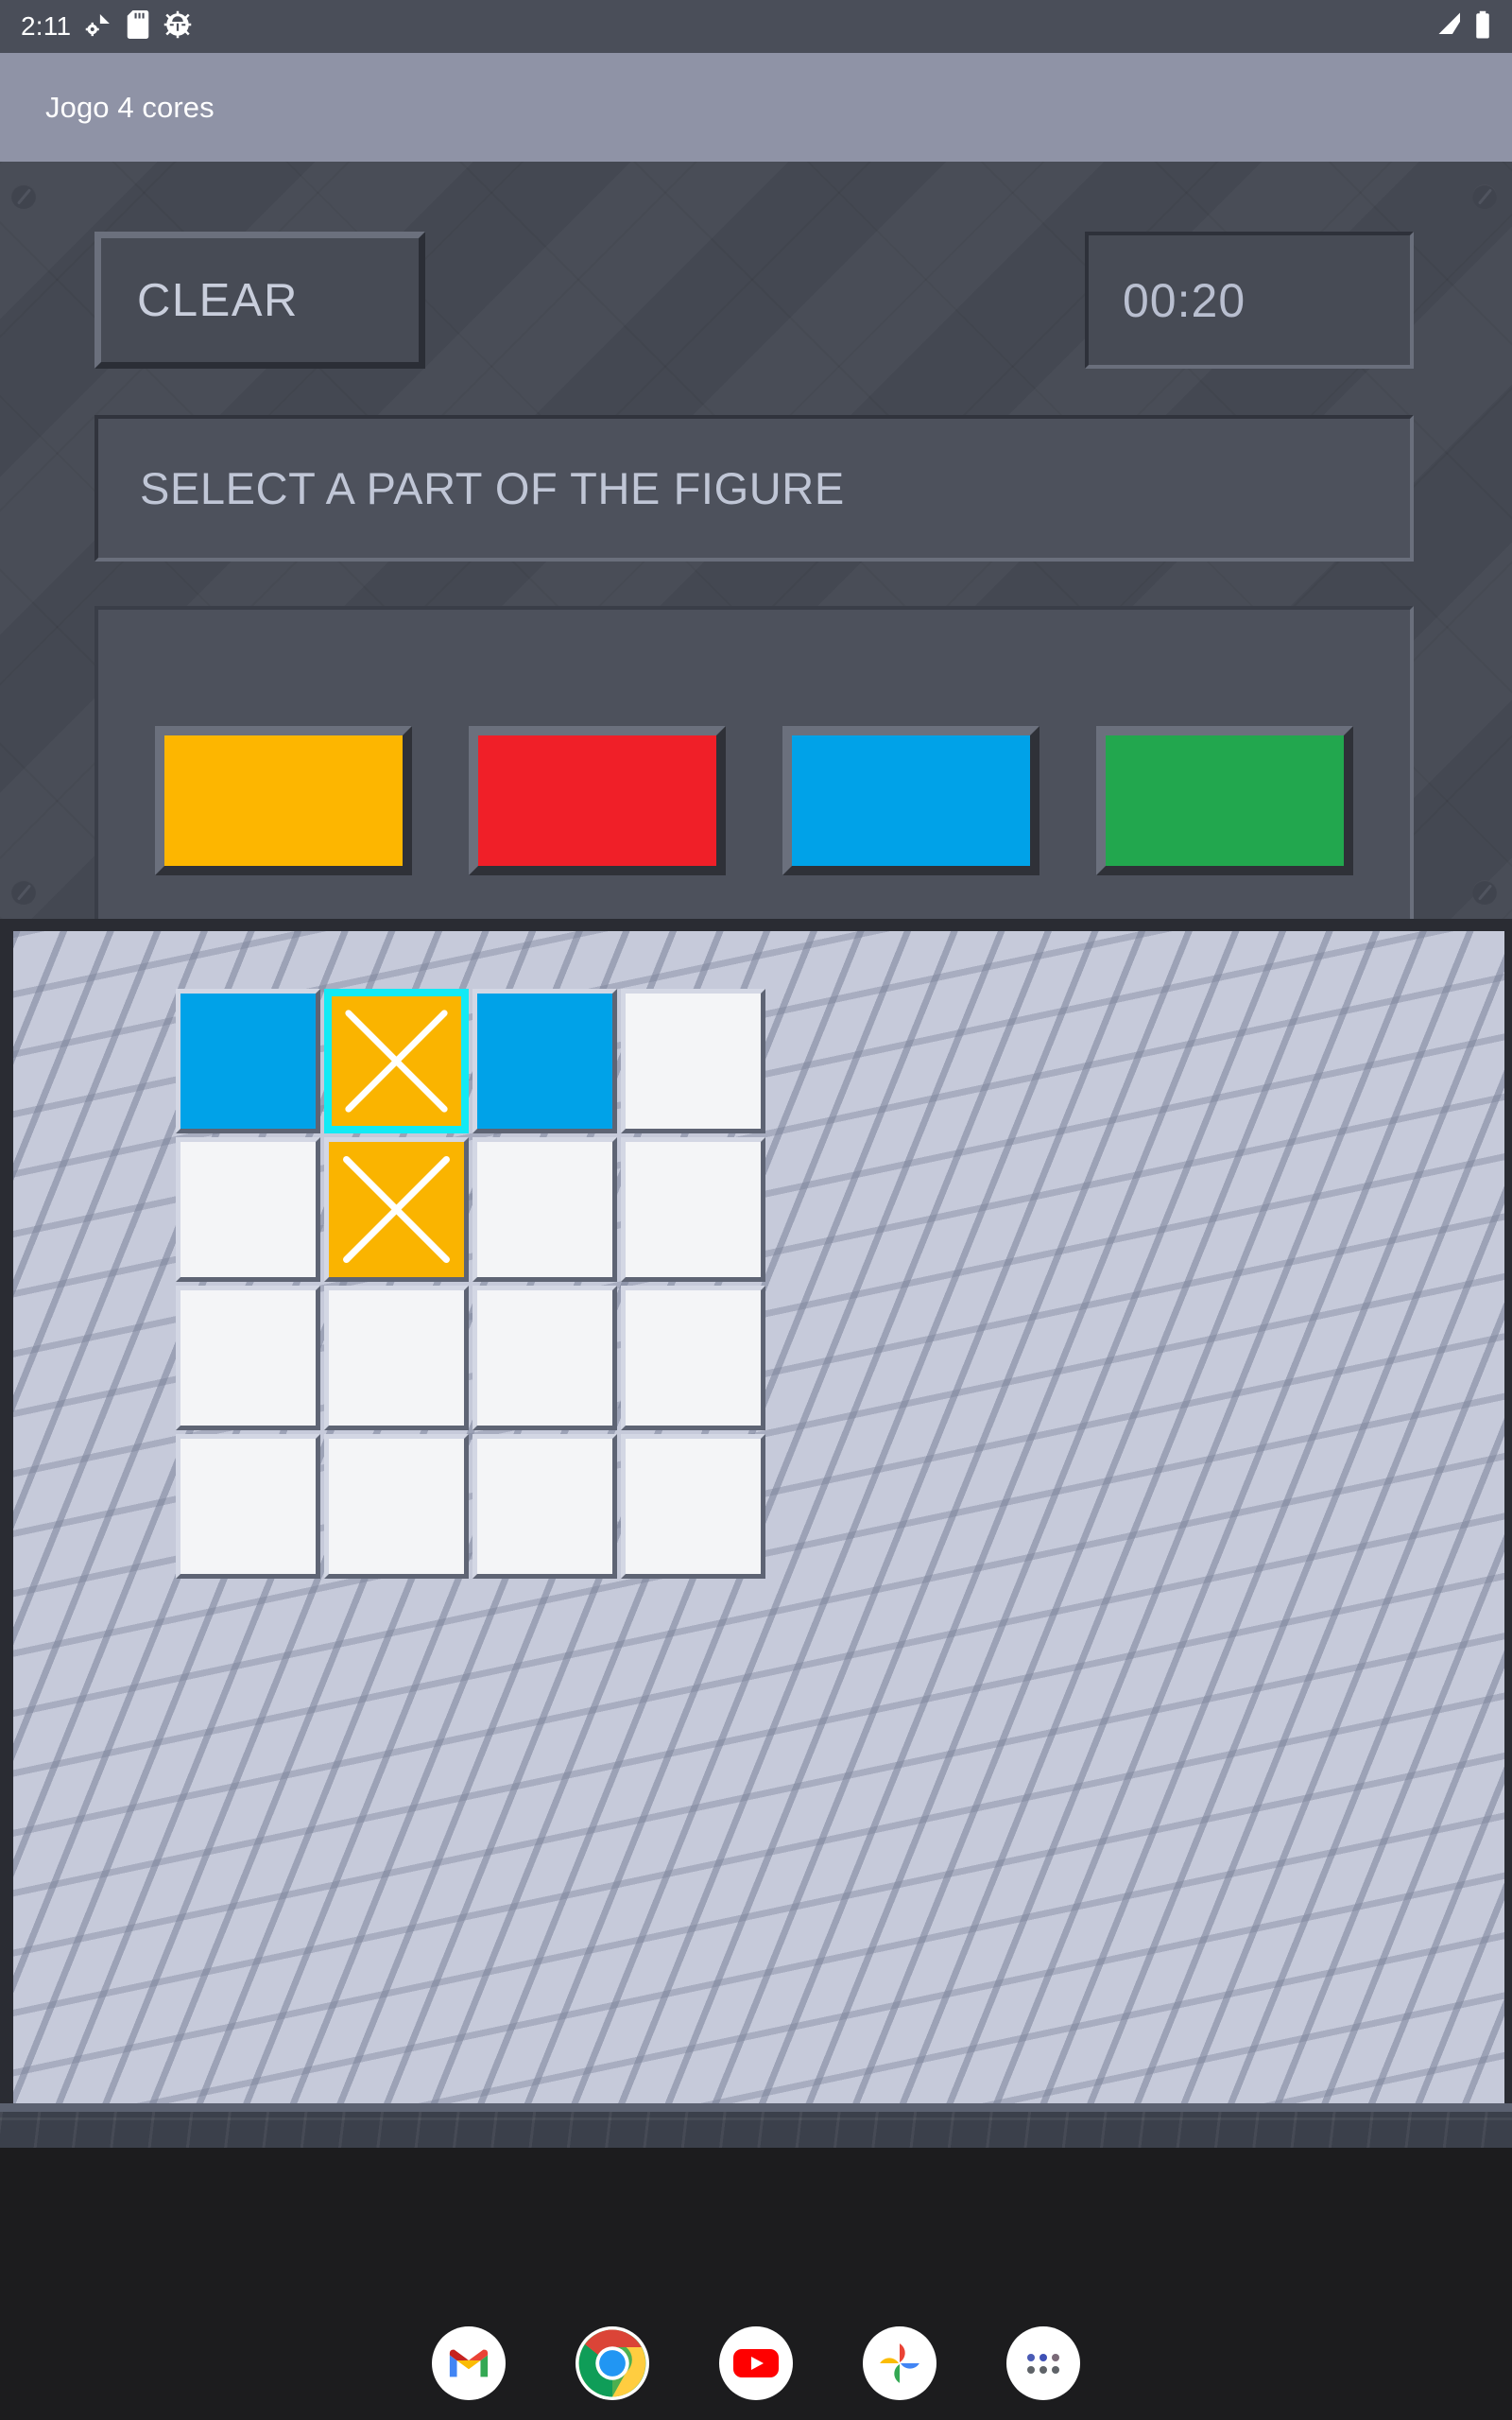 Image resolution: width=1512 pixels, height=2420 pixels. I want to click on board-floor, so click(756, 2125).